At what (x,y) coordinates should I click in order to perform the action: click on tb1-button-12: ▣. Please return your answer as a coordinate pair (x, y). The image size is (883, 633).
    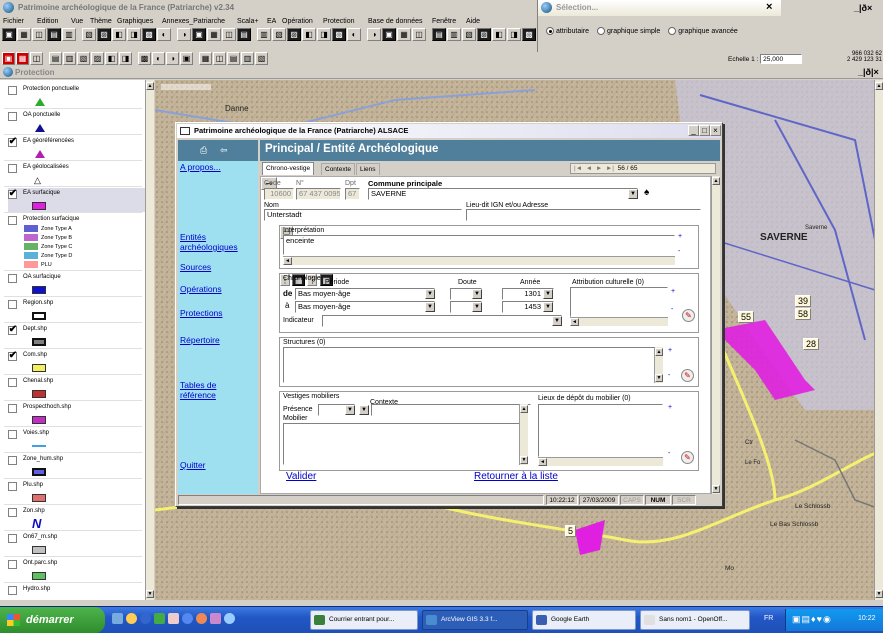
    Looking at the image, I should click on (199, 34).